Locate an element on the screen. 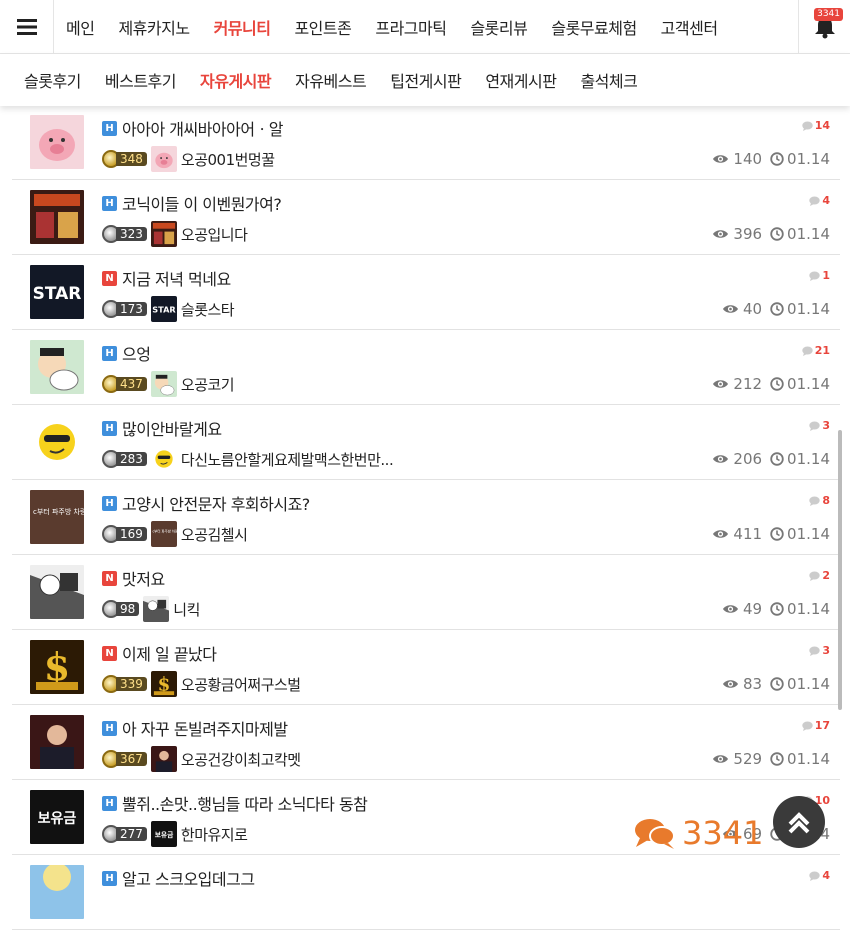 This screenshot has width=850, height=930. menu-button is located at coordinates (27, 27).